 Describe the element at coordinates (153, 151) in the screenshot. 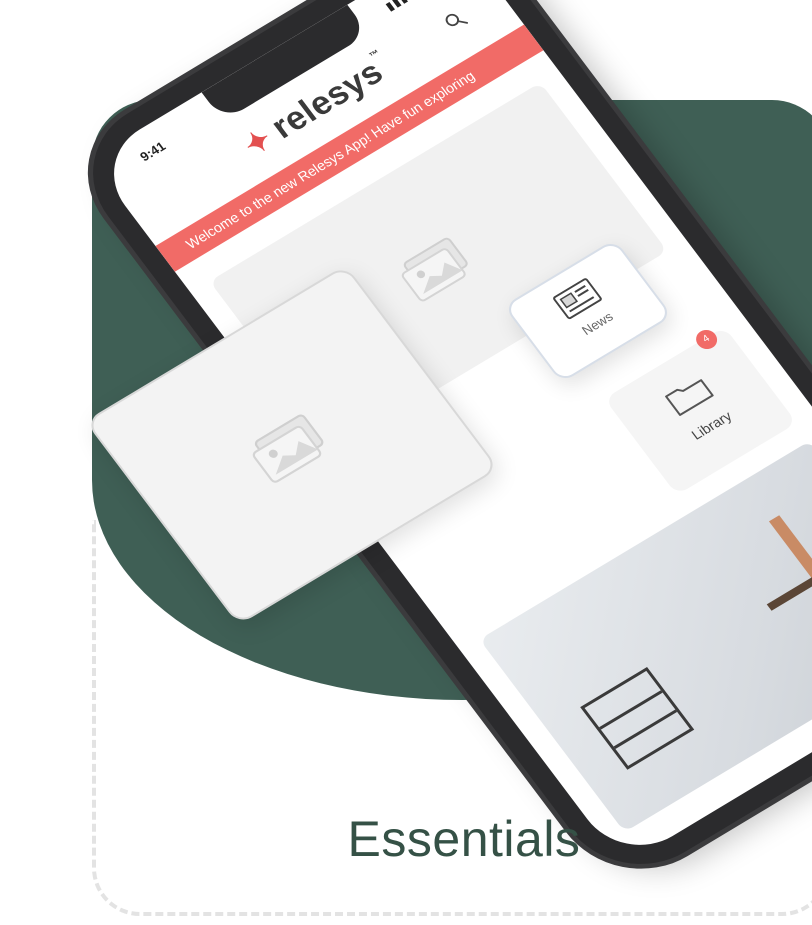

I see `status-time: 9:41` at that location.